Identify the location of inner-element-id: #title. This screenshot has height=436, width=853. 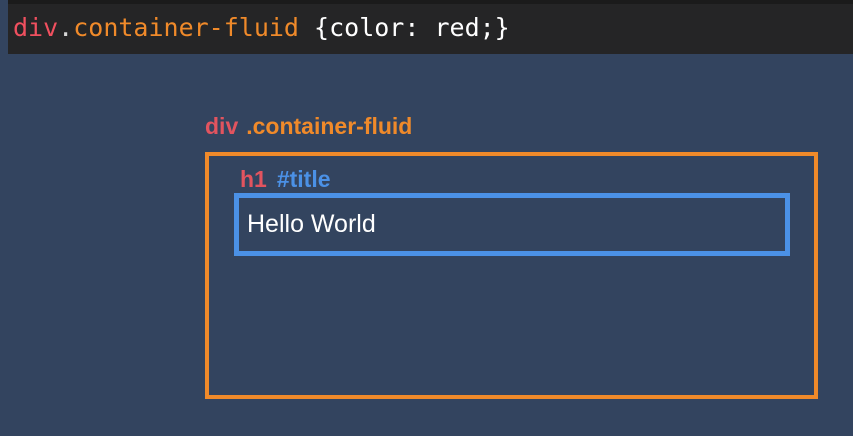
(303, 179).